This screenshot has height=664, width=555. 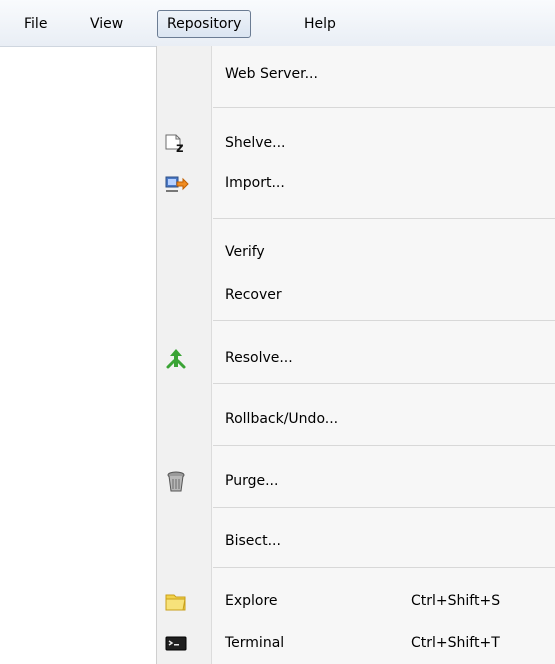 What do you see at coordinates (356, 643) in the screenshot?
I see `menu-item-terminal: Terminal Ctrl+Shift+T` at bounding box center [356, 643].